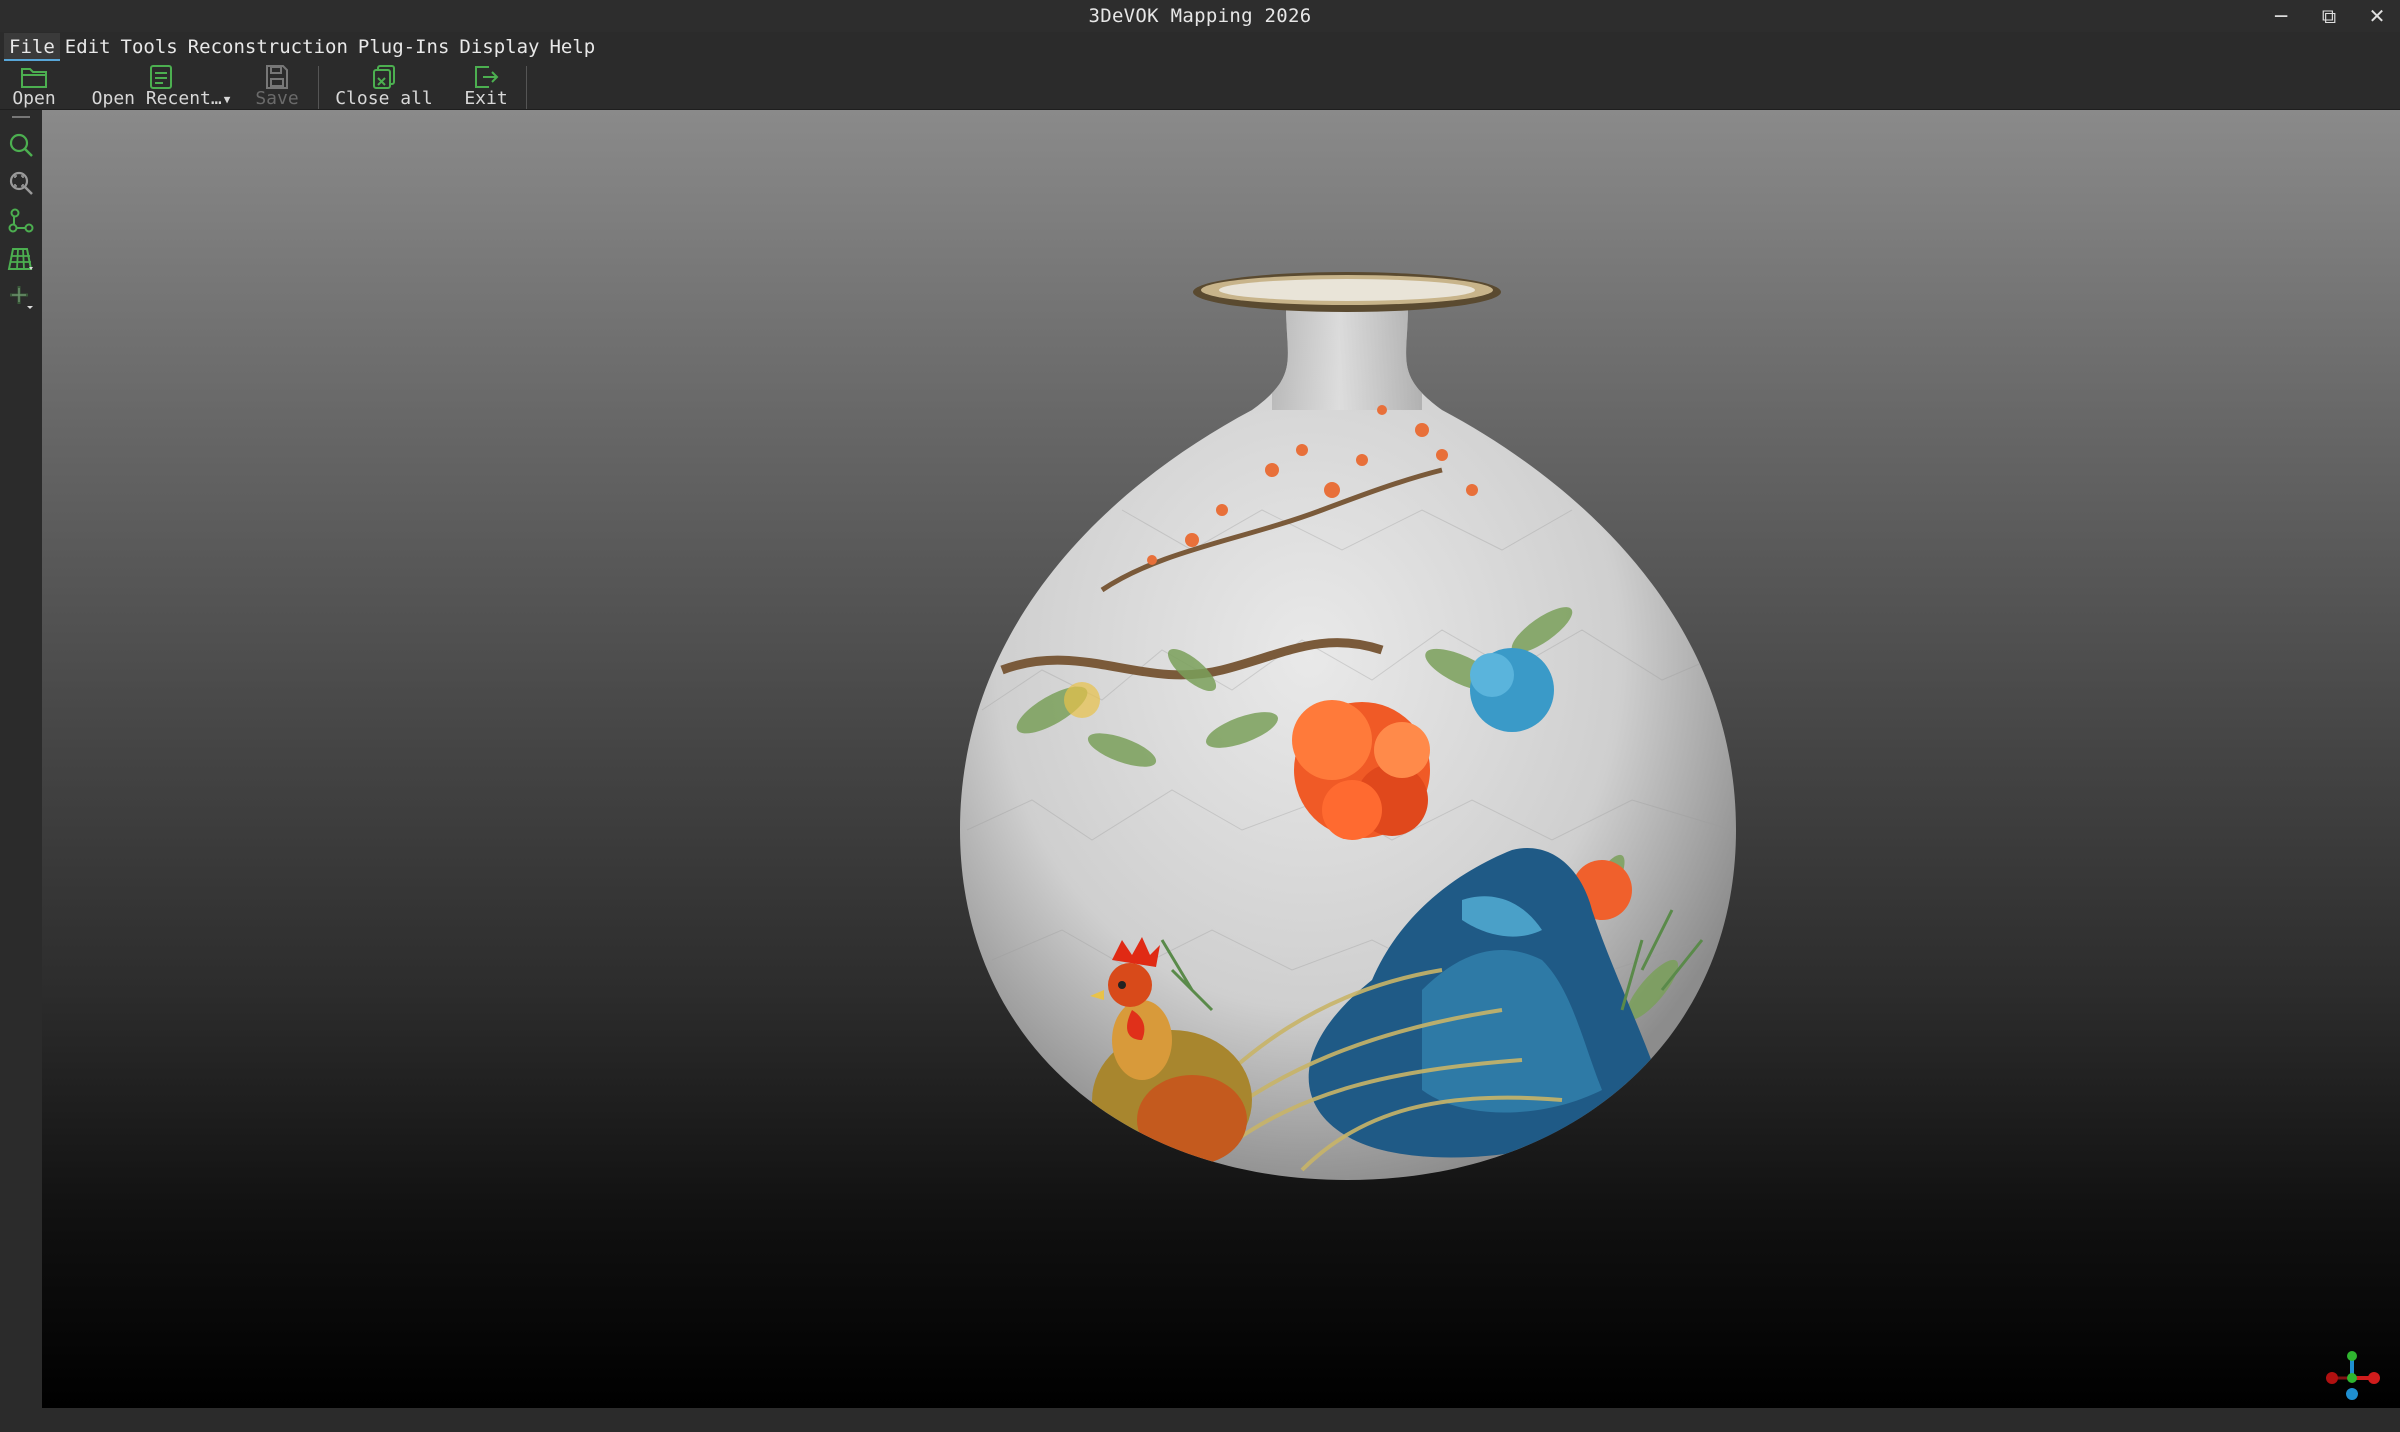  Describe the element at coordinates (2329, 16) in the screenshot. I see `maximize-button: ⧉` at that location.